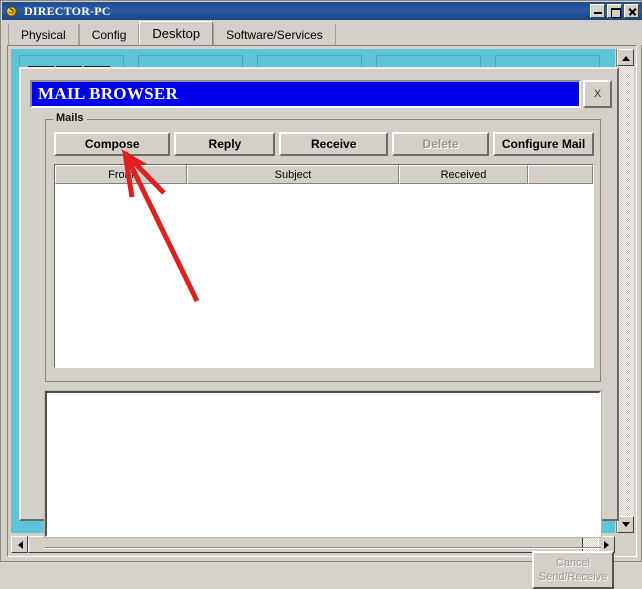  I want to click on desktop-horizontal-scrollbar, so click(313, 544).